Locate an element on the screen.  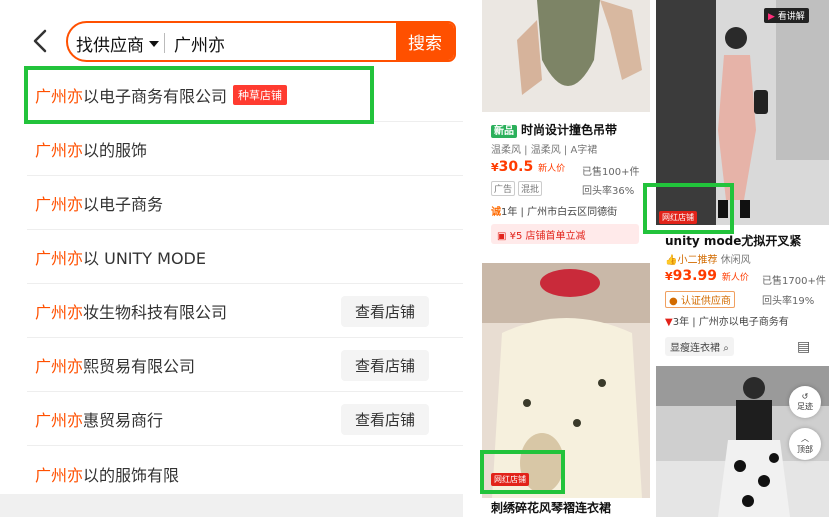
suggestion-item: 广州亦以 UNITY MODE is located at coordinates (245, 257).